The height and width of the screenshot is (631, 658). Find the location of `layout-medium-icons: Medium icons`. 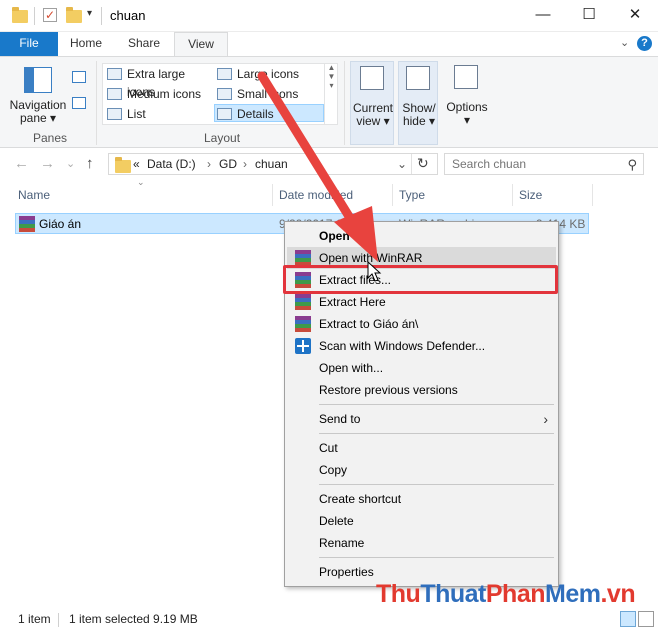

layout-medium-icons: Medium icons is located at coordinates (159, 94).